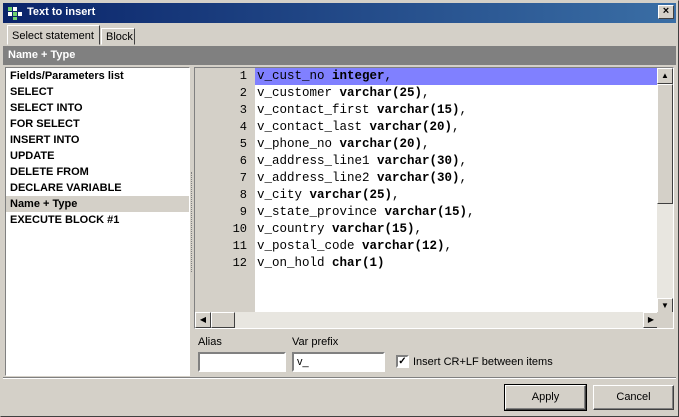 Image resolution: width=679 pixels, height=417 pixels. What do you see at coordinates (456, 93) in the screenshot?
I see `code-line: v_customer varchar(25),` at bounding box center [456, 93].